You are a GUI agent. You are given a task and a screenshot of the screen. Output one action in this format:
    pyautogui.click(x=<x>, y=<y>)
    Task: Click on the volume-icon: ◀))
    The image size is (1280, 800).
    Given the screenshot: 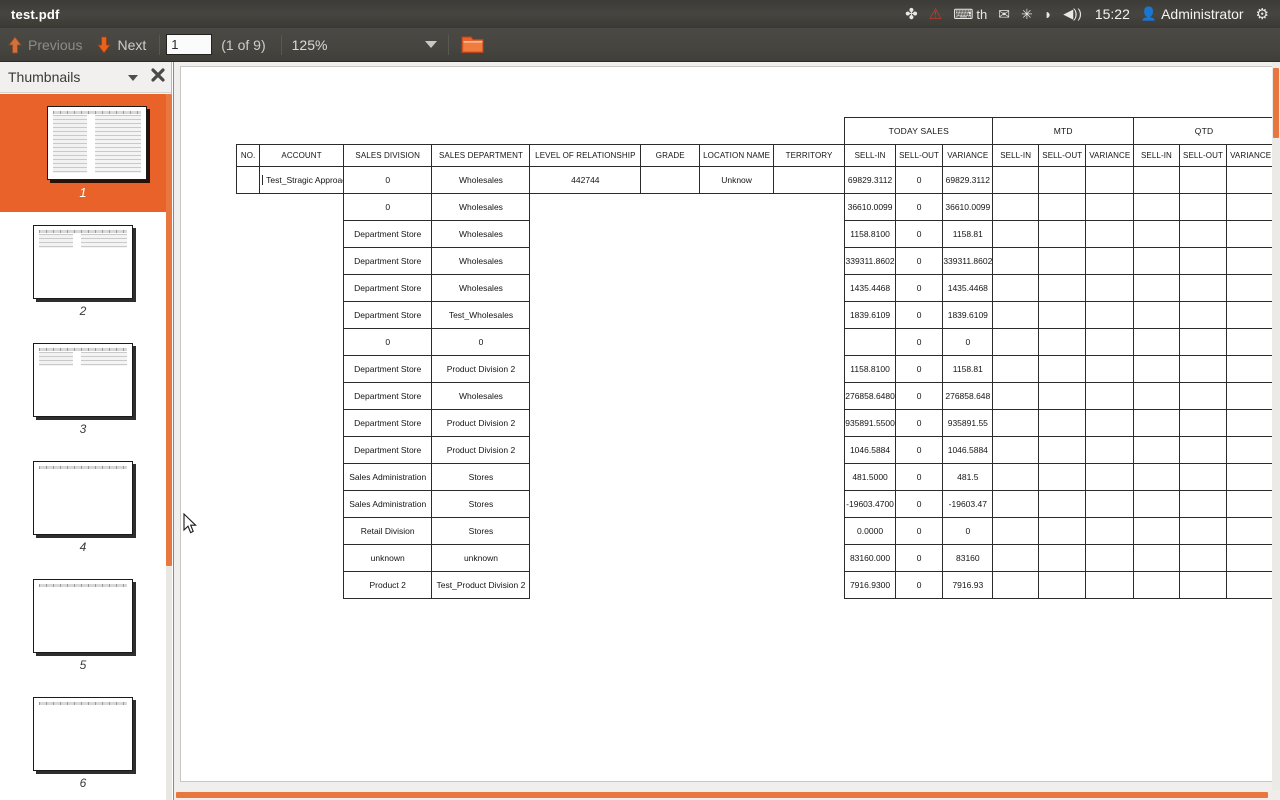 What is the action you would take?
    pyautogui.click(x=1072, y=14)
    